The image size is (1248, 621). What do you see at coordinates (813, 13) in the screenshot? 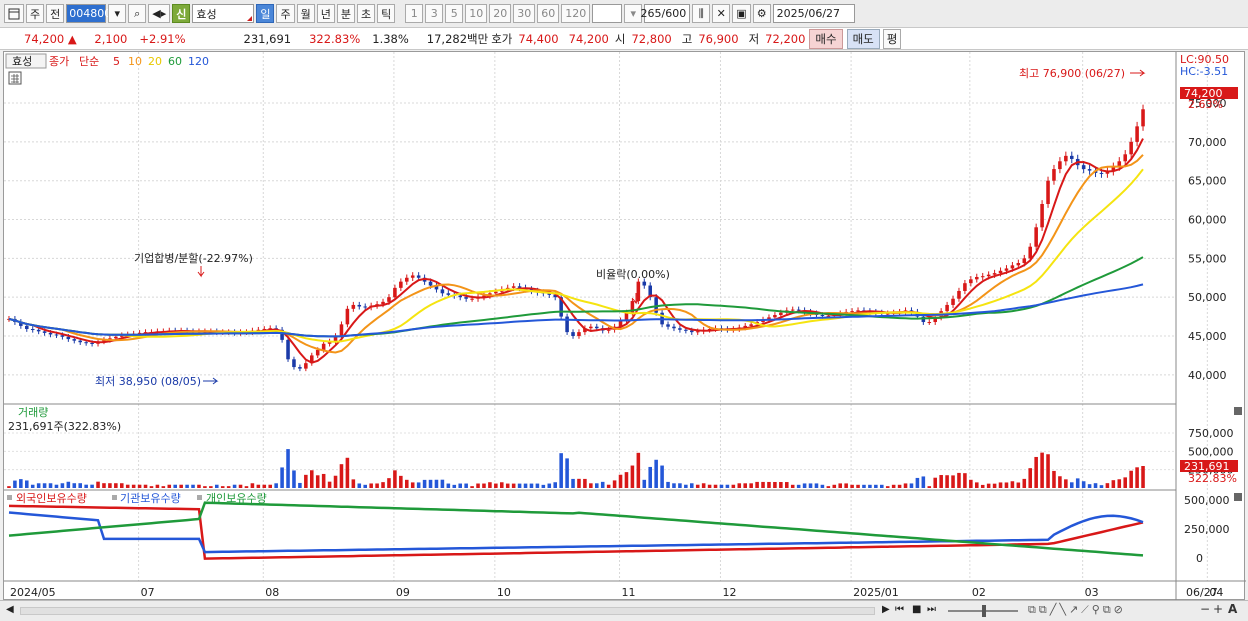
I see `date-input: 2025/06/27` at bounding box center [813, 13].